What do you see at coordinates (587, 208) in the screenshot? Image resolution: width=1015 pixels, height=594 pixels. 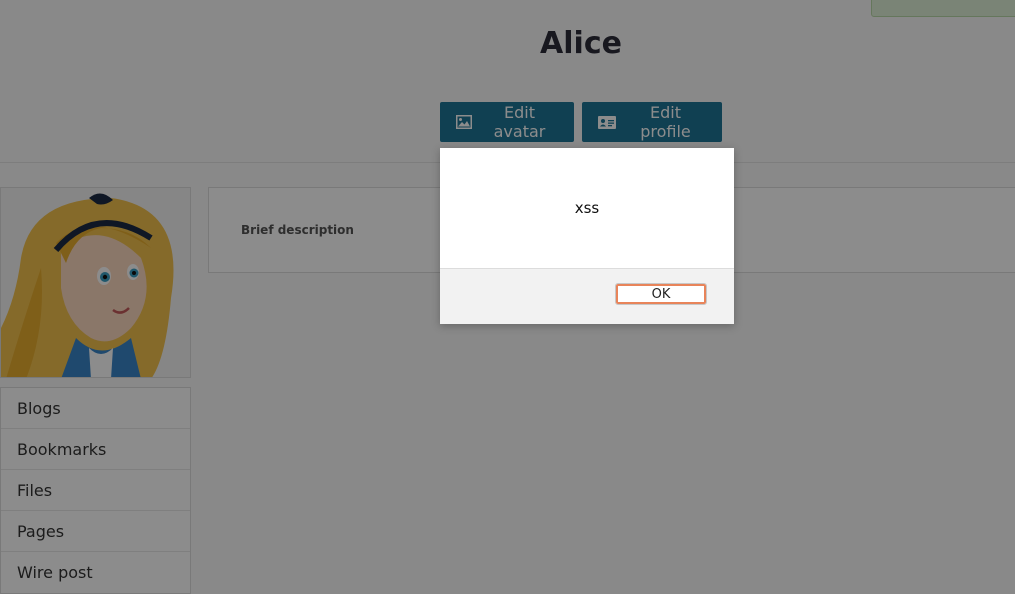 I see `alert-message: xss` at bounding box center [587, 208].